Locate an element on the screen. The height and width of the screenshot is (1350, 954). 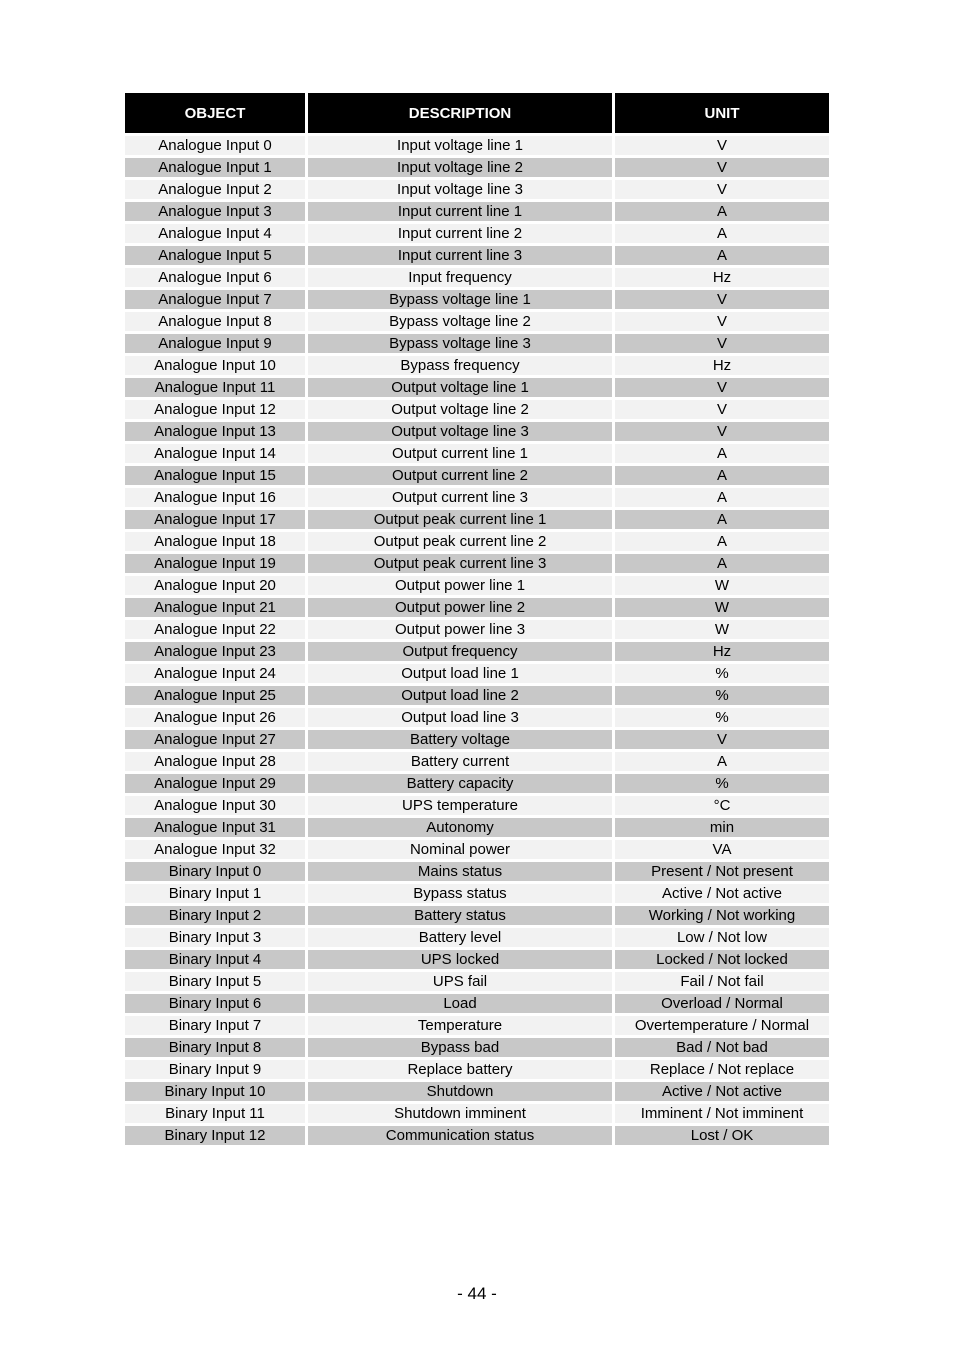
object-cell: Analogue Input 31 is located at coordinates (215, 827).